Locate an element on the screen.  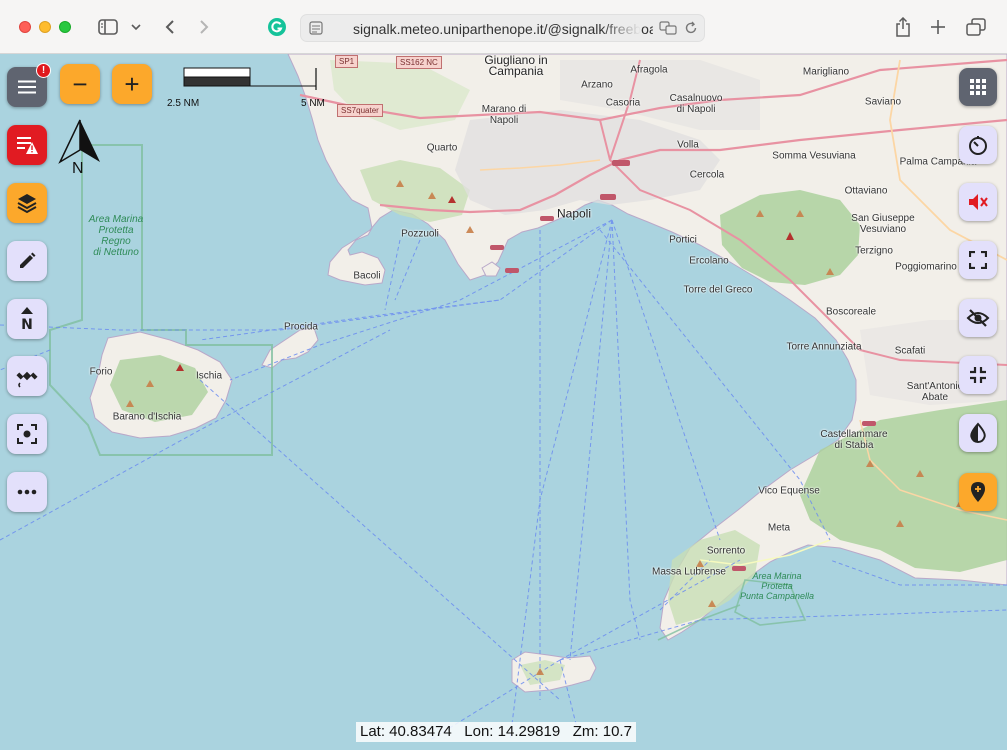
center-focus-icon is located at coordinates (27, 434).